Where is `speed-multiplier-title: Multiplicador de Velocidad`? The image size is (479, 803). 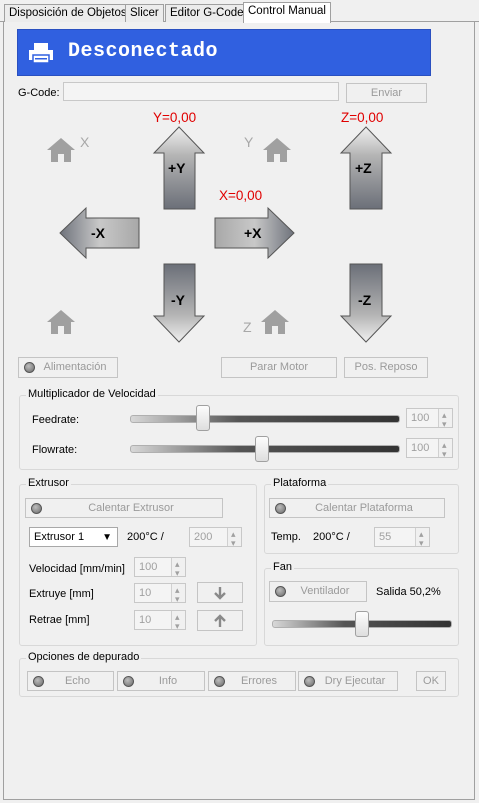 speed-multiplier-title: Multiplicador de Velocidad is located at coordinates (92, 394).